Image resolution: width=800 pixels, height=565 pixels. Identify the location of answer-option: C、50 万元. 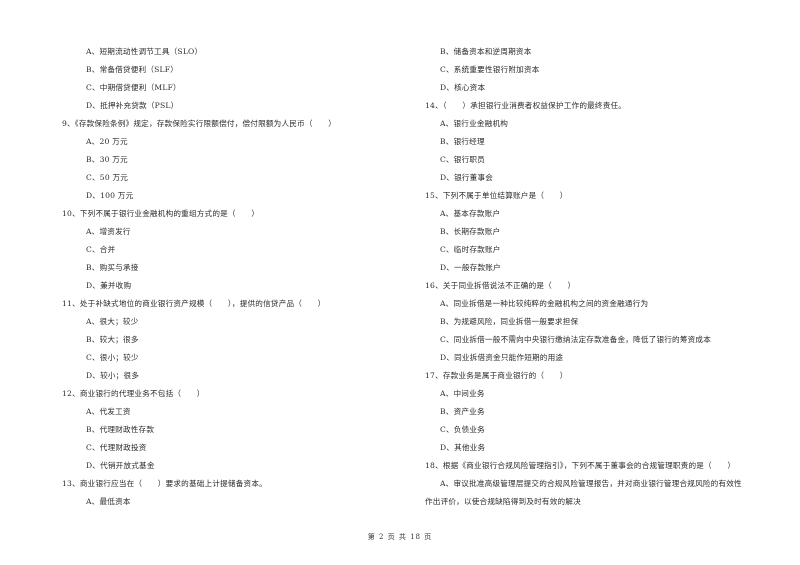
(107, 177).